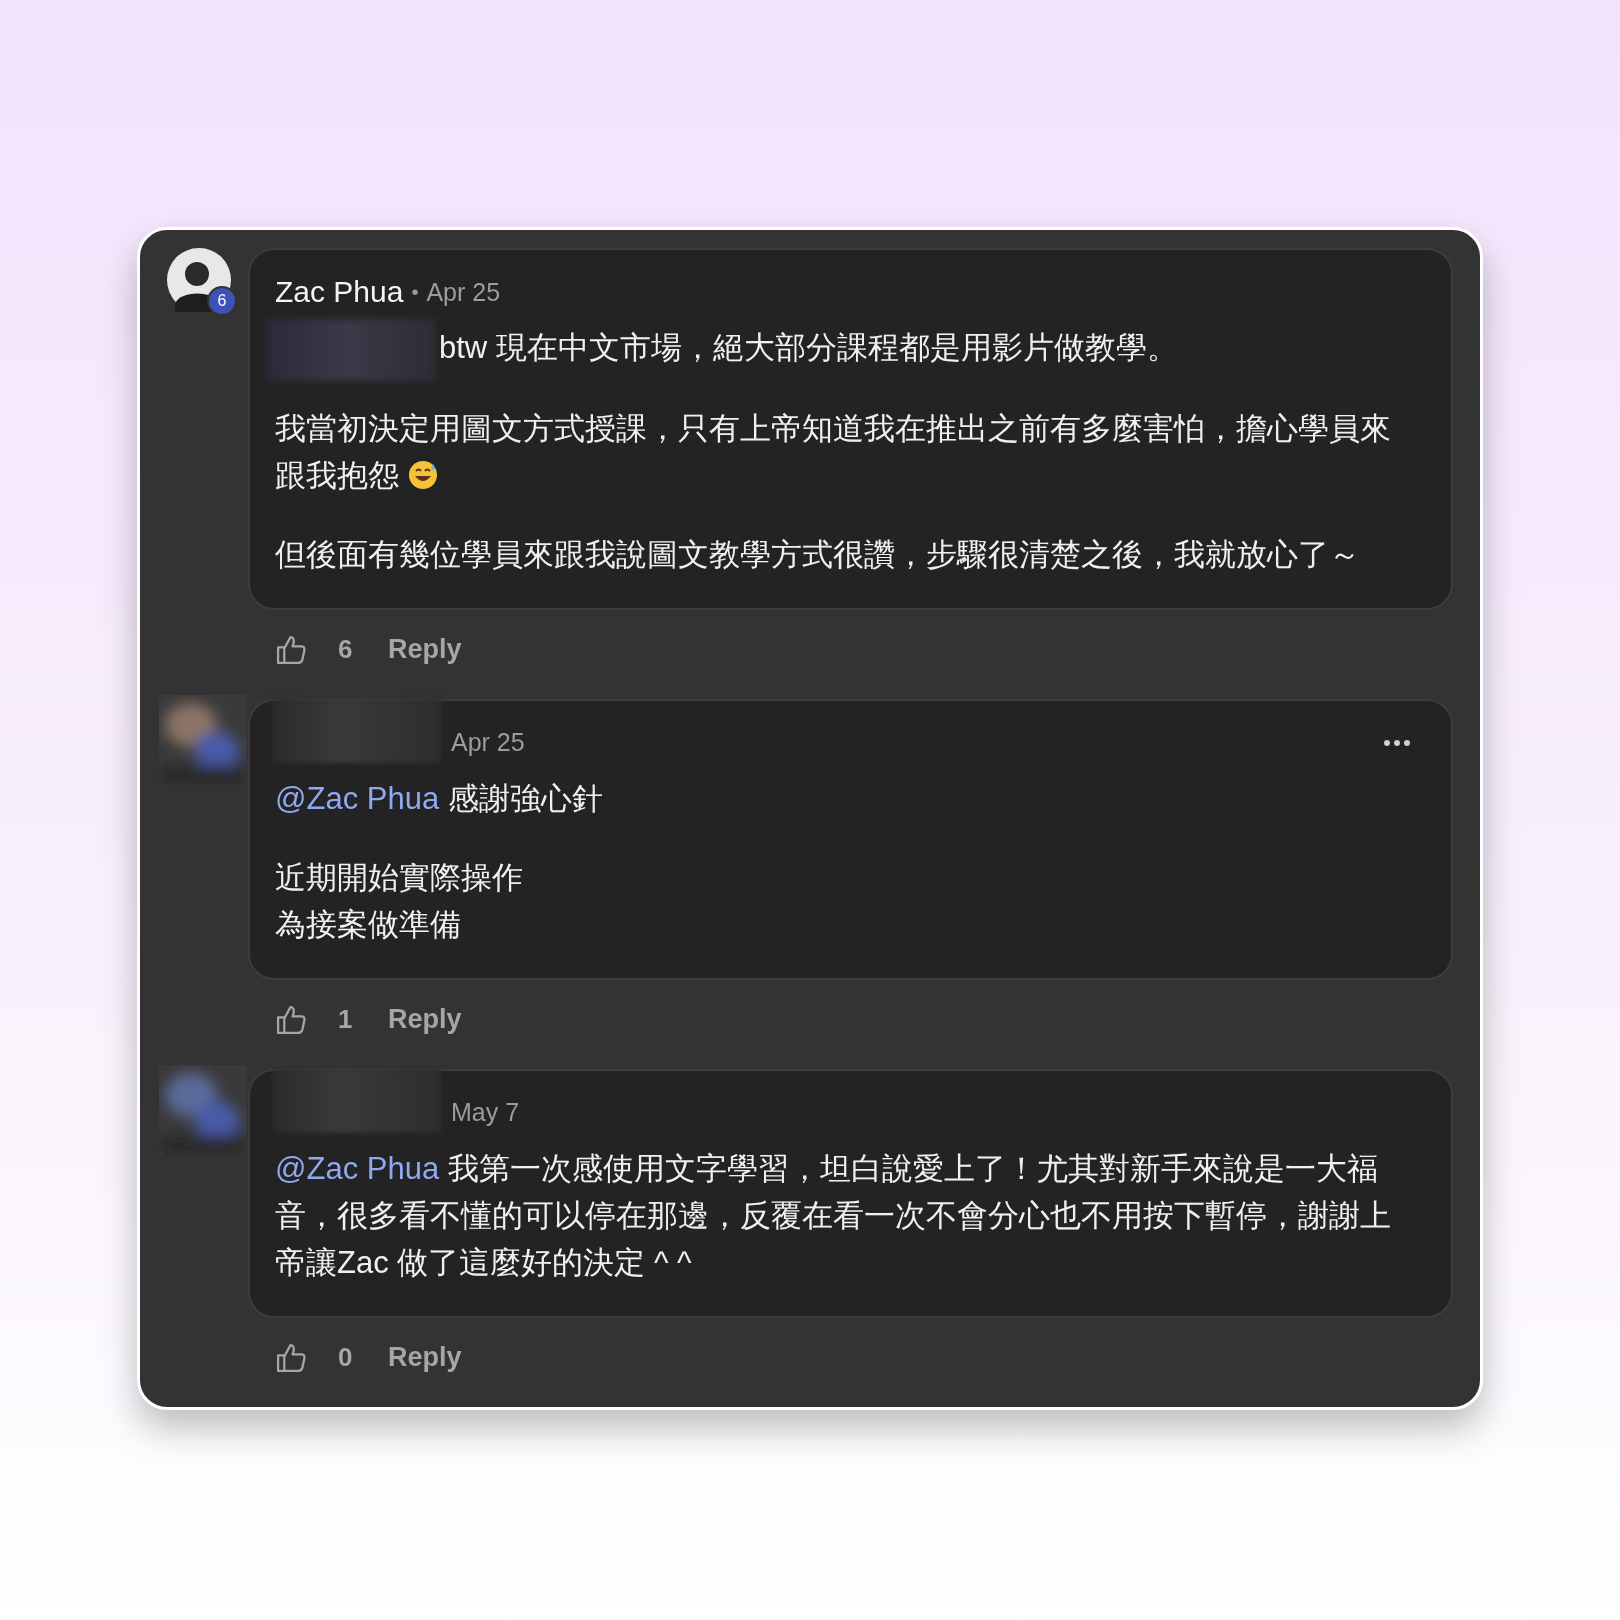 This screenshot has width=1620, height=1620. I want to click on like-count: 1, so click(346, 1020).